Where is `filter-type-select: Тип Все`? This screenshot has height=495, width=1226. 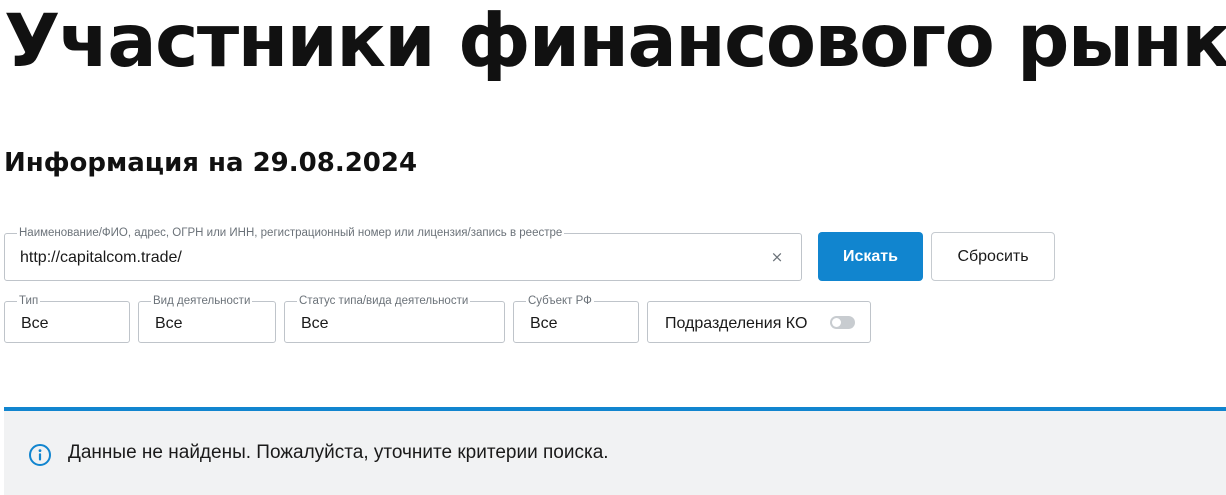 filter-type-select: Тип Все is located at coordinates (67, 318).